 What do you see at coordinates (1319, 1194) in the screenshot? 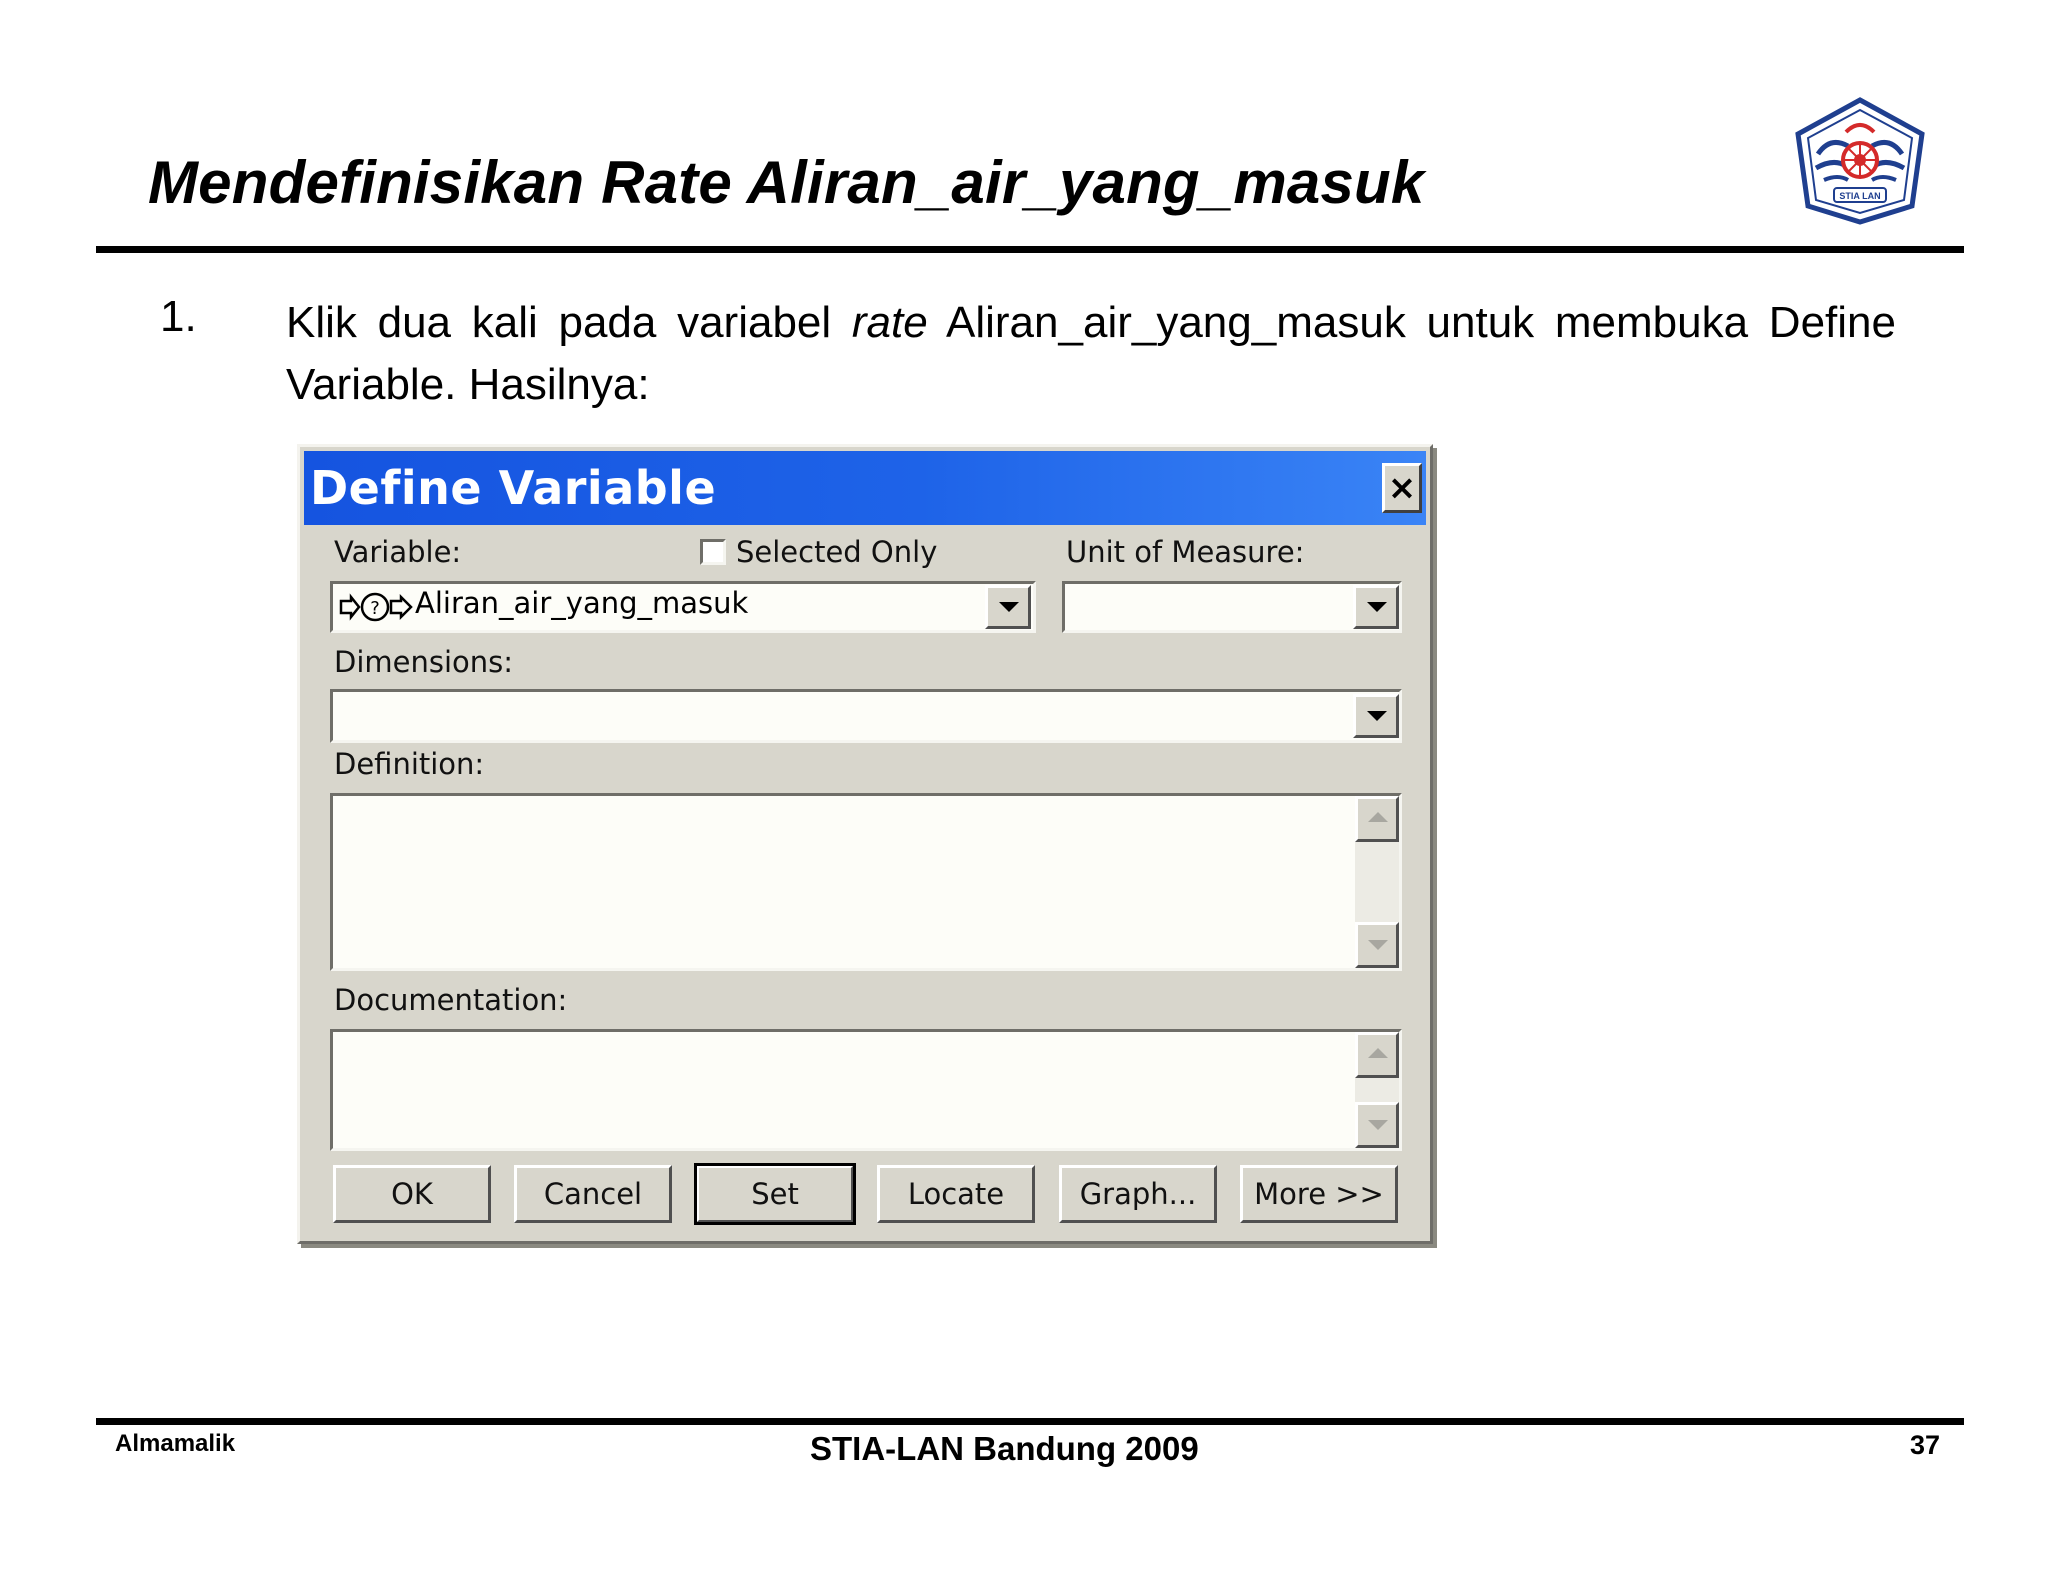
I see `more-button: More >>` at bounding box center [1319, 1194].